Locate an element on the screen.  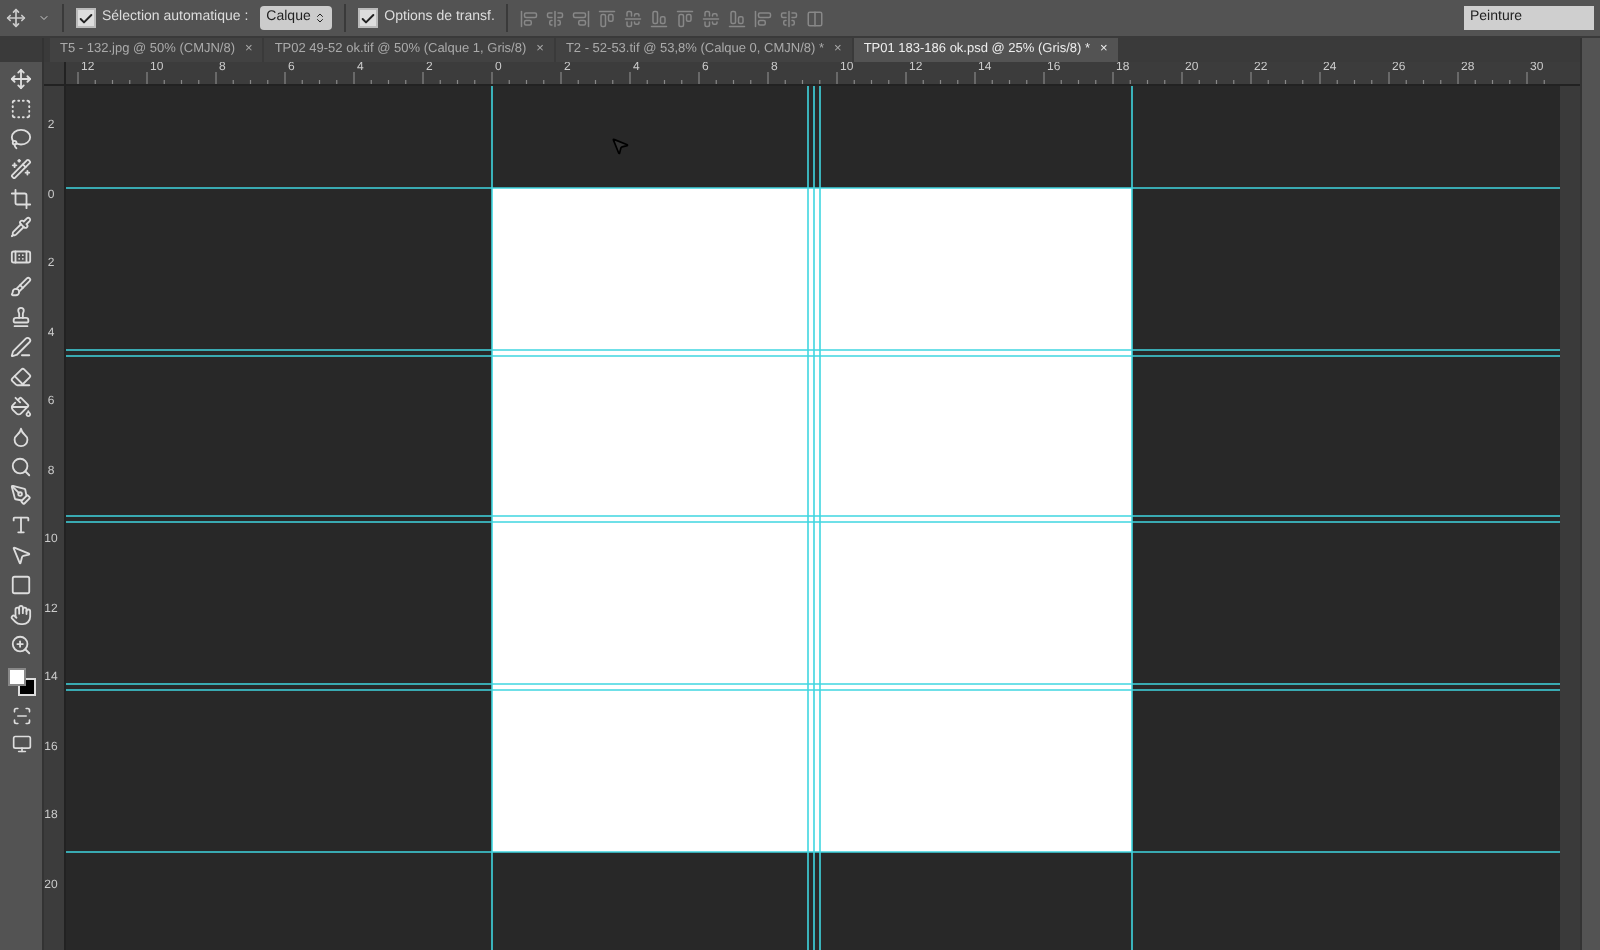
cursor-icon is located at coordinates (620, 146).